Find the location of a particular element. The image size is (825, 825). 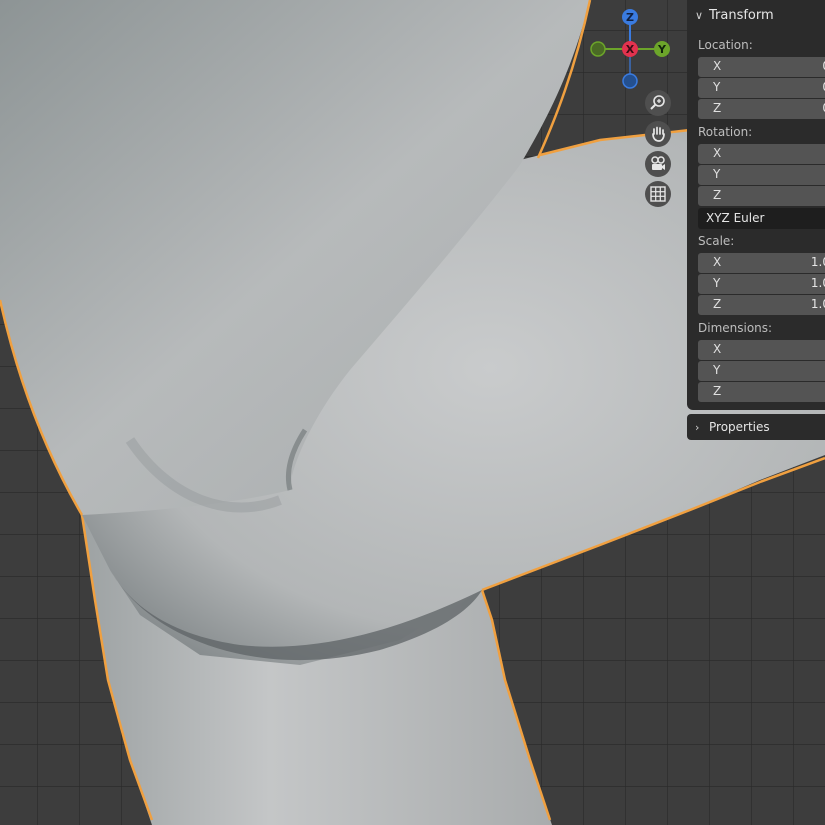

gizmo-z-label: Z is located at coordinates (630, 17).